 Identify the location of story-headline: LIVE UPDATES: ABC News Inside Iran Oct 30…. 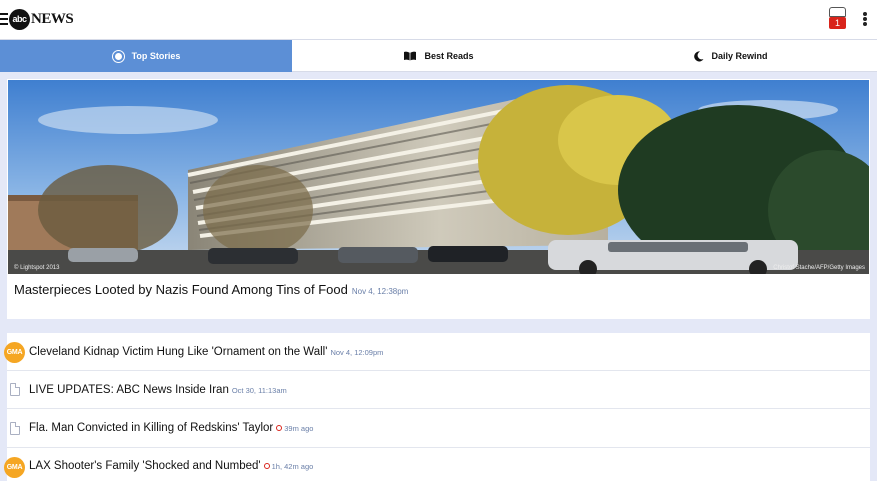
(158, 390).